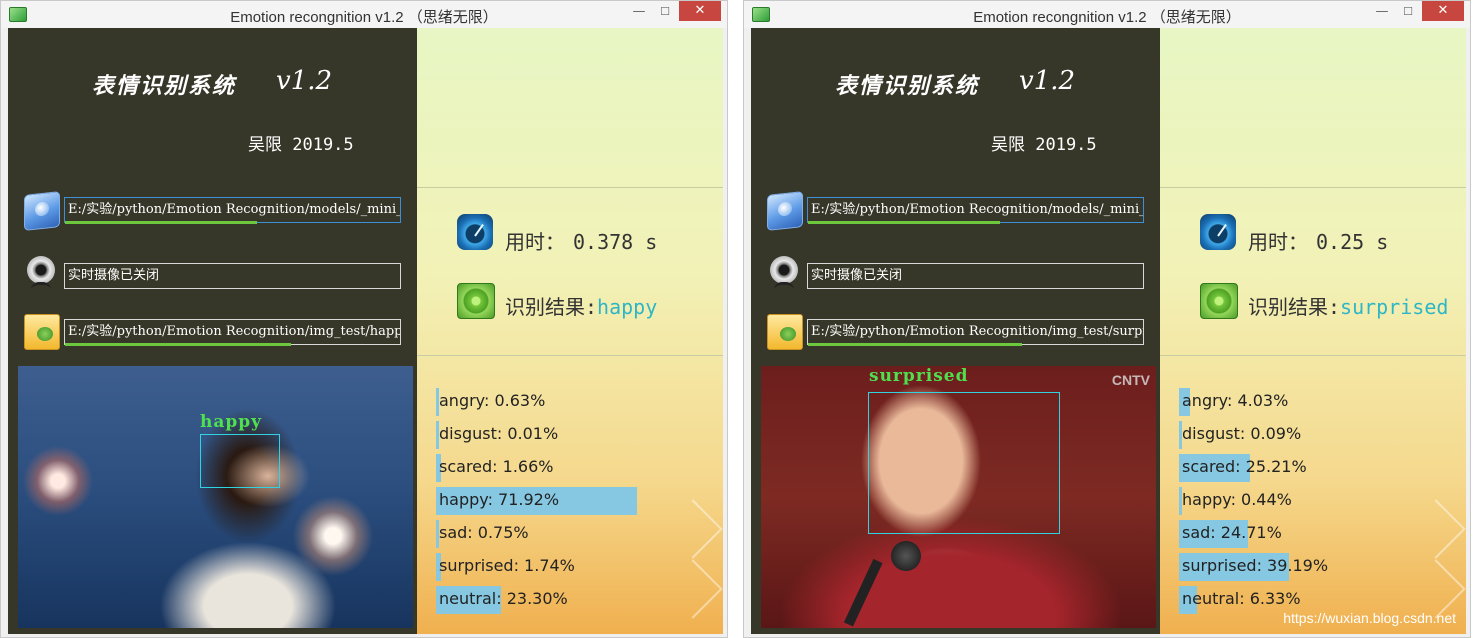 Image resolution: width=1473 pixels, height=638 pixels. What do you see at coordinates (507, 565) in the screenshot?
I see `emotion-label: surprised: 1.74%` at bounding box center [507, 565].